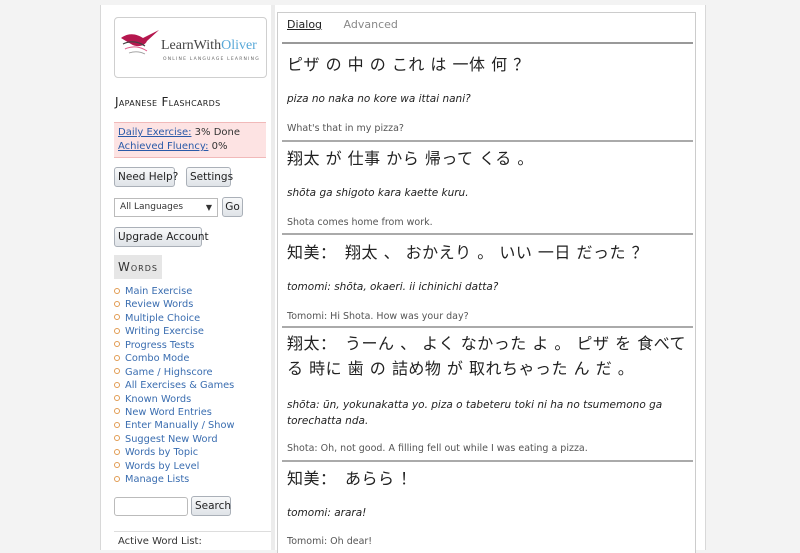 The image size is (800, 553). What do you see at coordinates (138, 267) in the screenshot?
I see `words-heading: Words` at bounding box center [138, 267].